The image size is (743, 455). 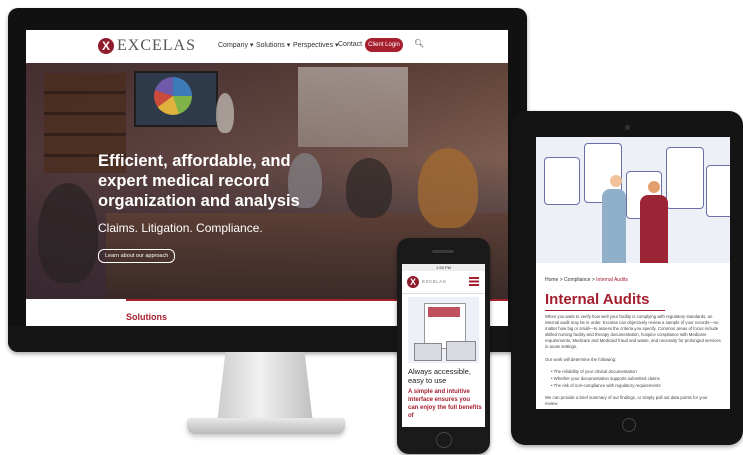 I want to click on client-login-button: Client Login, so click(x=384, y=45).